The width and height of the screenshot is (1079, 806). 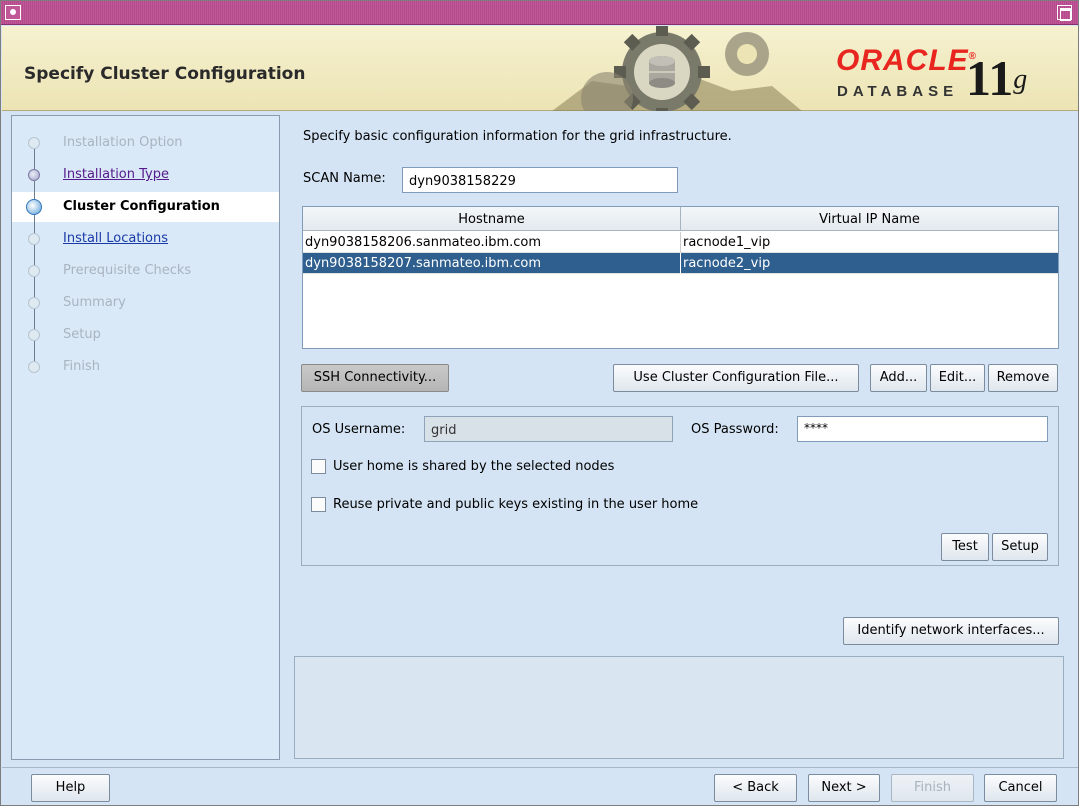 What do you see at coordinates (318, 466) in the screenshot?
I see `user-home-shared-checkbox` at bounding box center [318, 466].